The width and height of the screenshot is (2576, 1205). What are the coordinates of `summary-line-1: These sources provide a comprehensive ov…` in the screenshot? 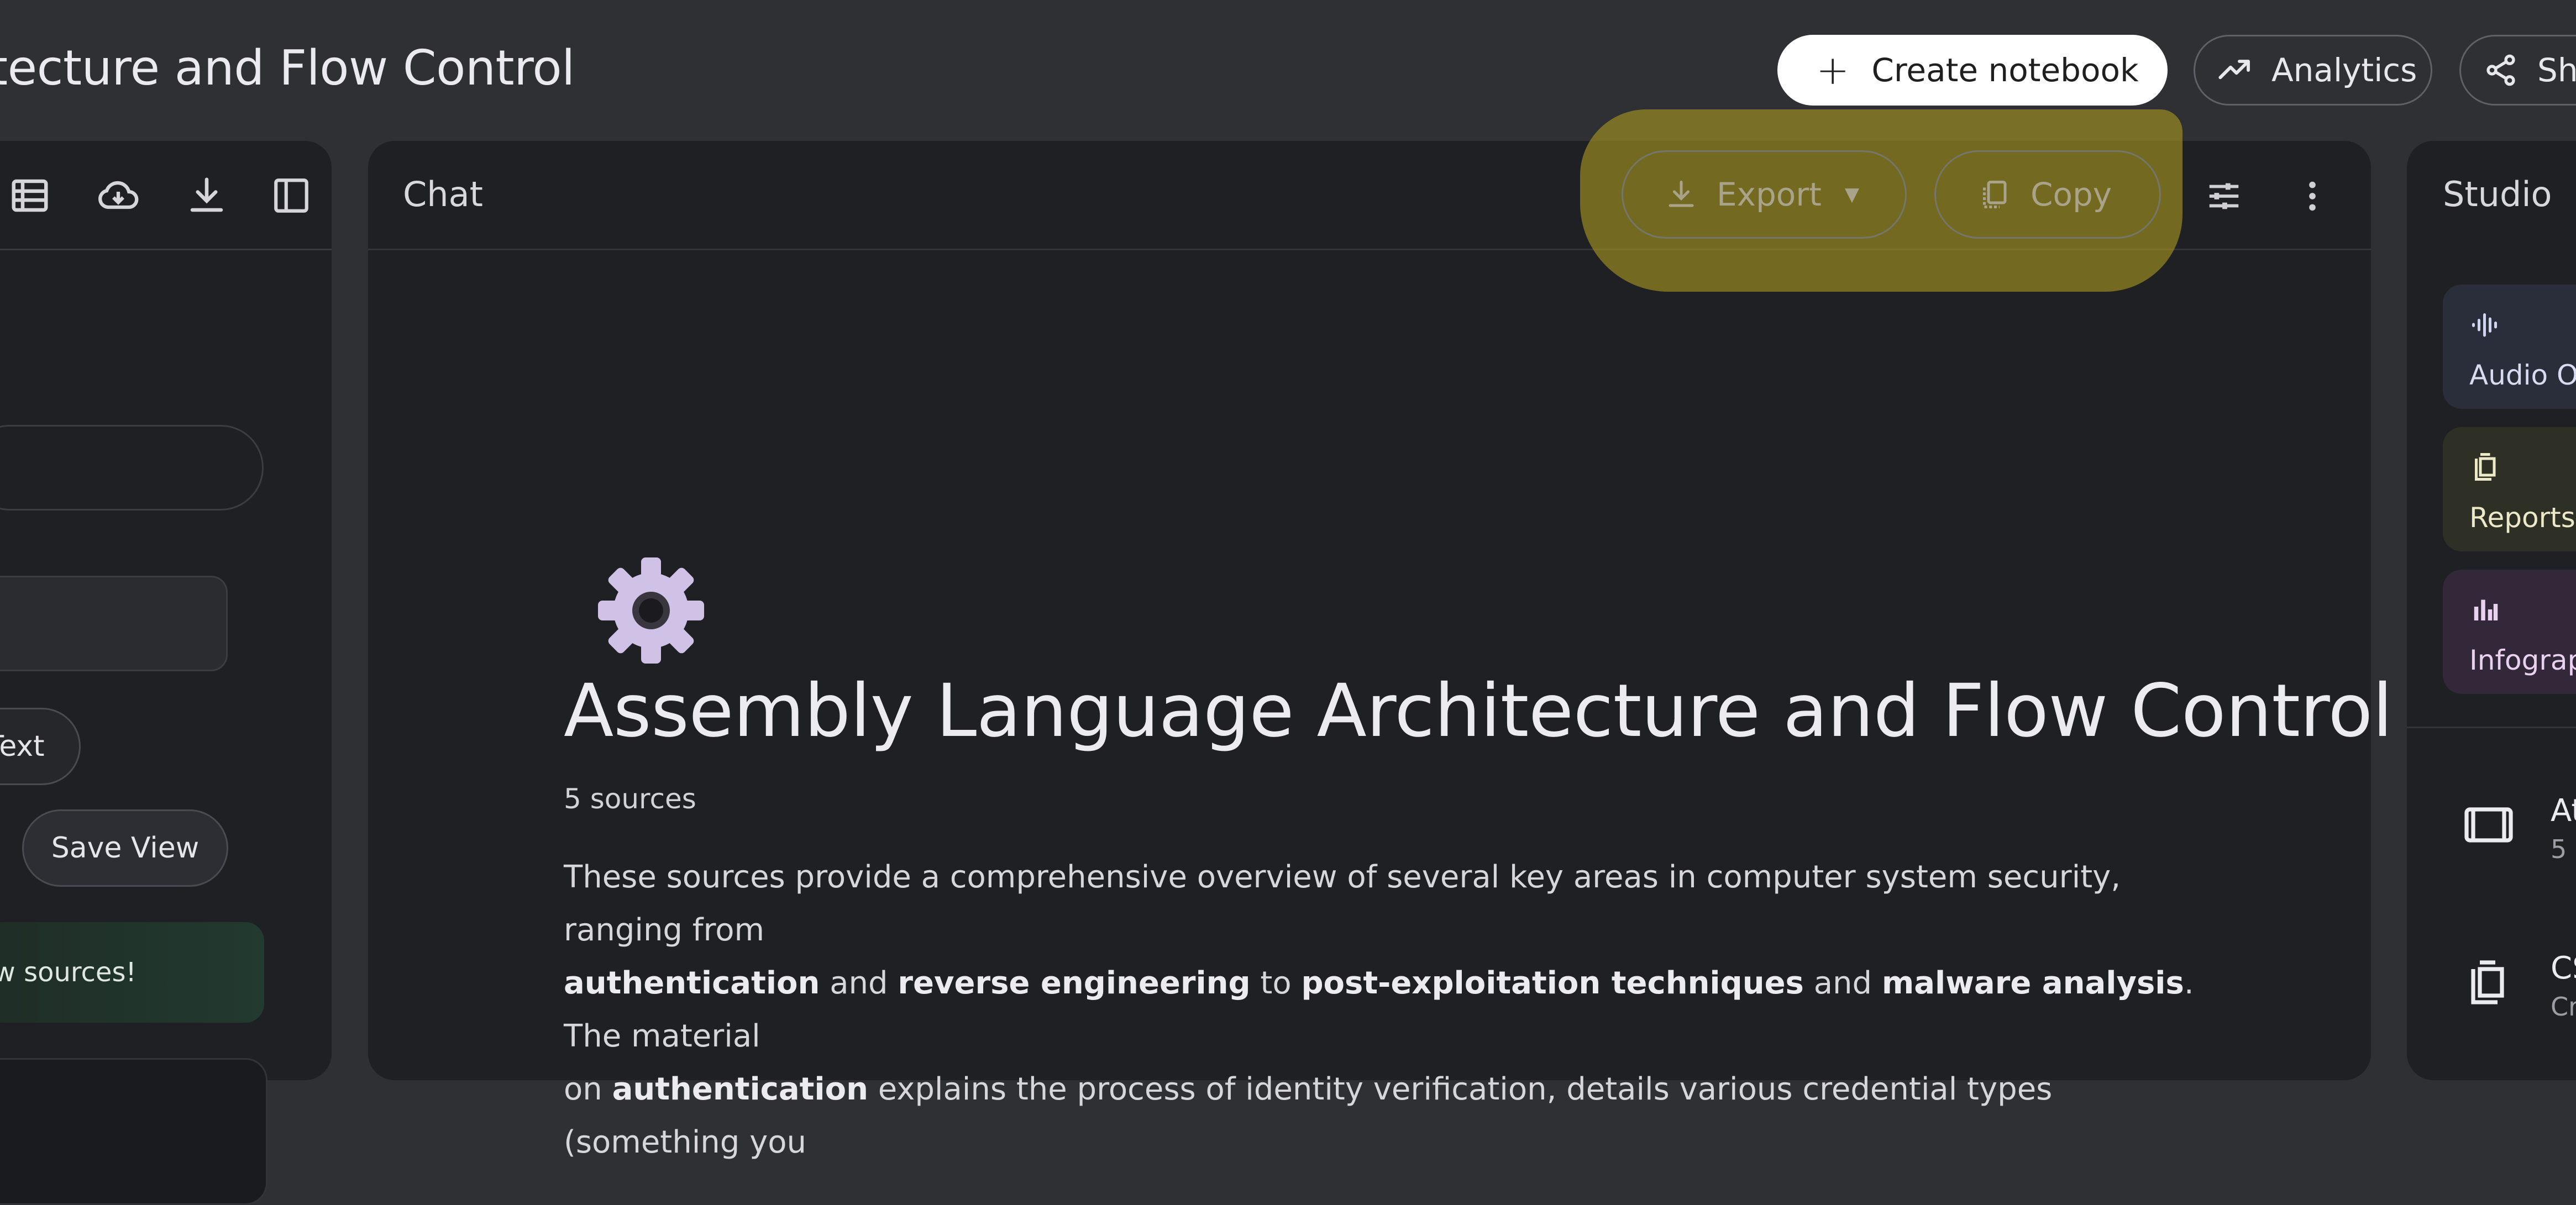 It's located at (1342, 903).